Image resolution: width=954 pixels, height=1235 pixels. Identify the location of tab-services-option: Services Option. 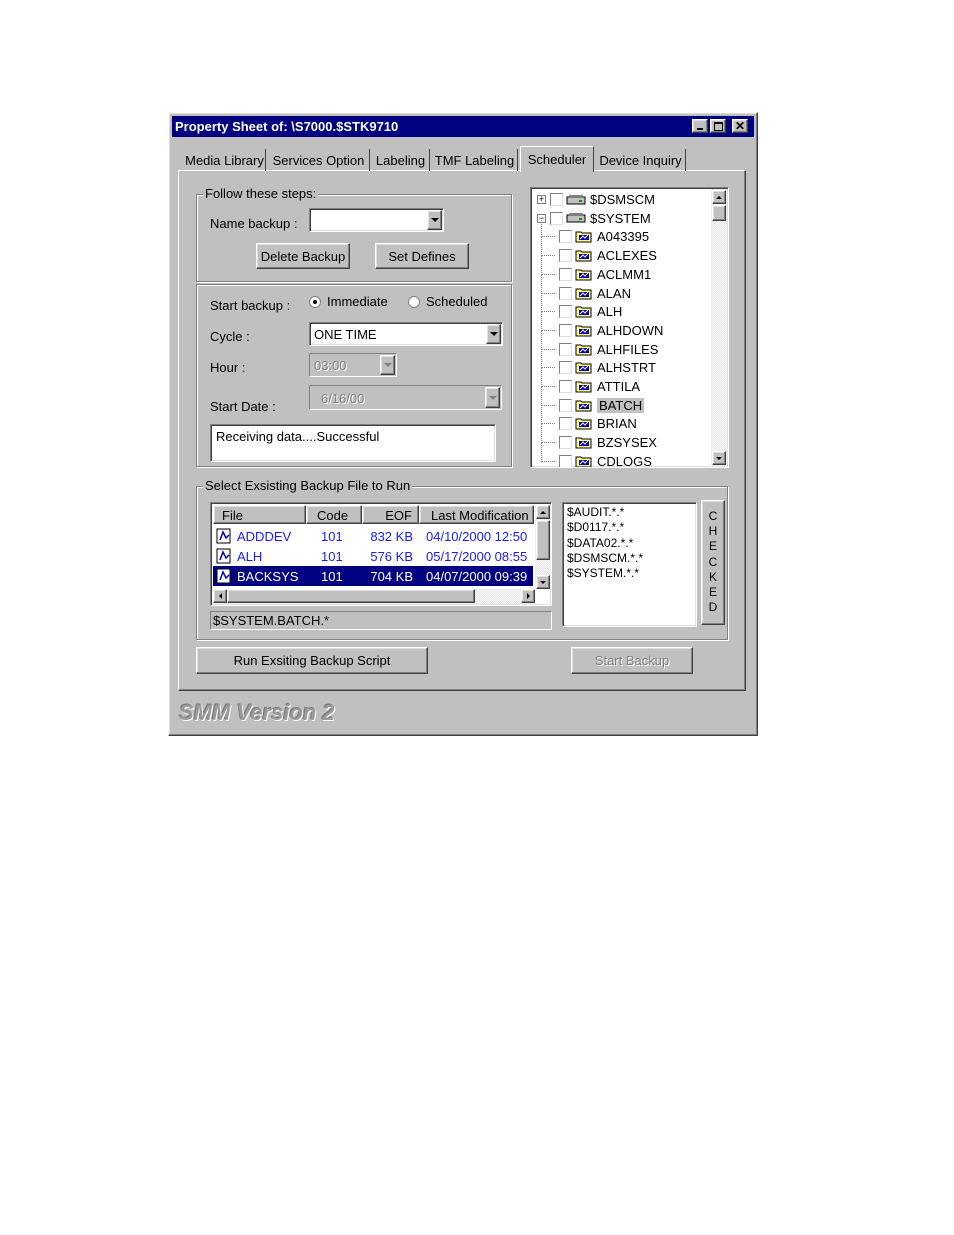
(319, 160).